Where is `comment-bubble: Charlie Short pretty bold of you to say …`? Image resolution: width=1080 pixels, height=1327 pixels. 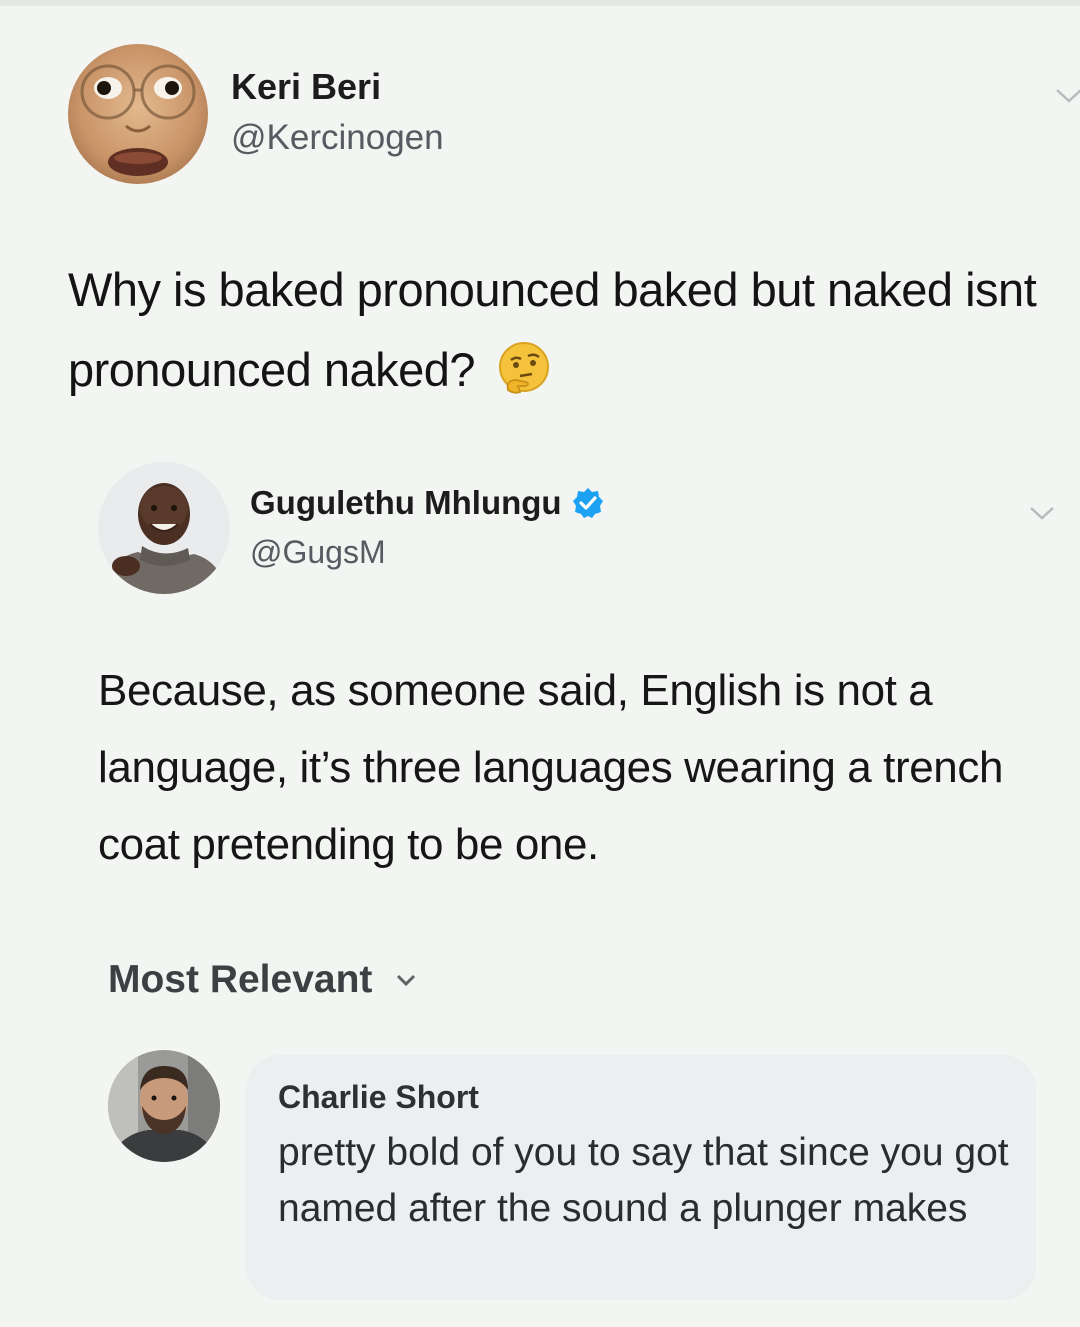
comment-bubble: Charlie Short pretty bold of you to say … is located at coordinates (641, 1177).